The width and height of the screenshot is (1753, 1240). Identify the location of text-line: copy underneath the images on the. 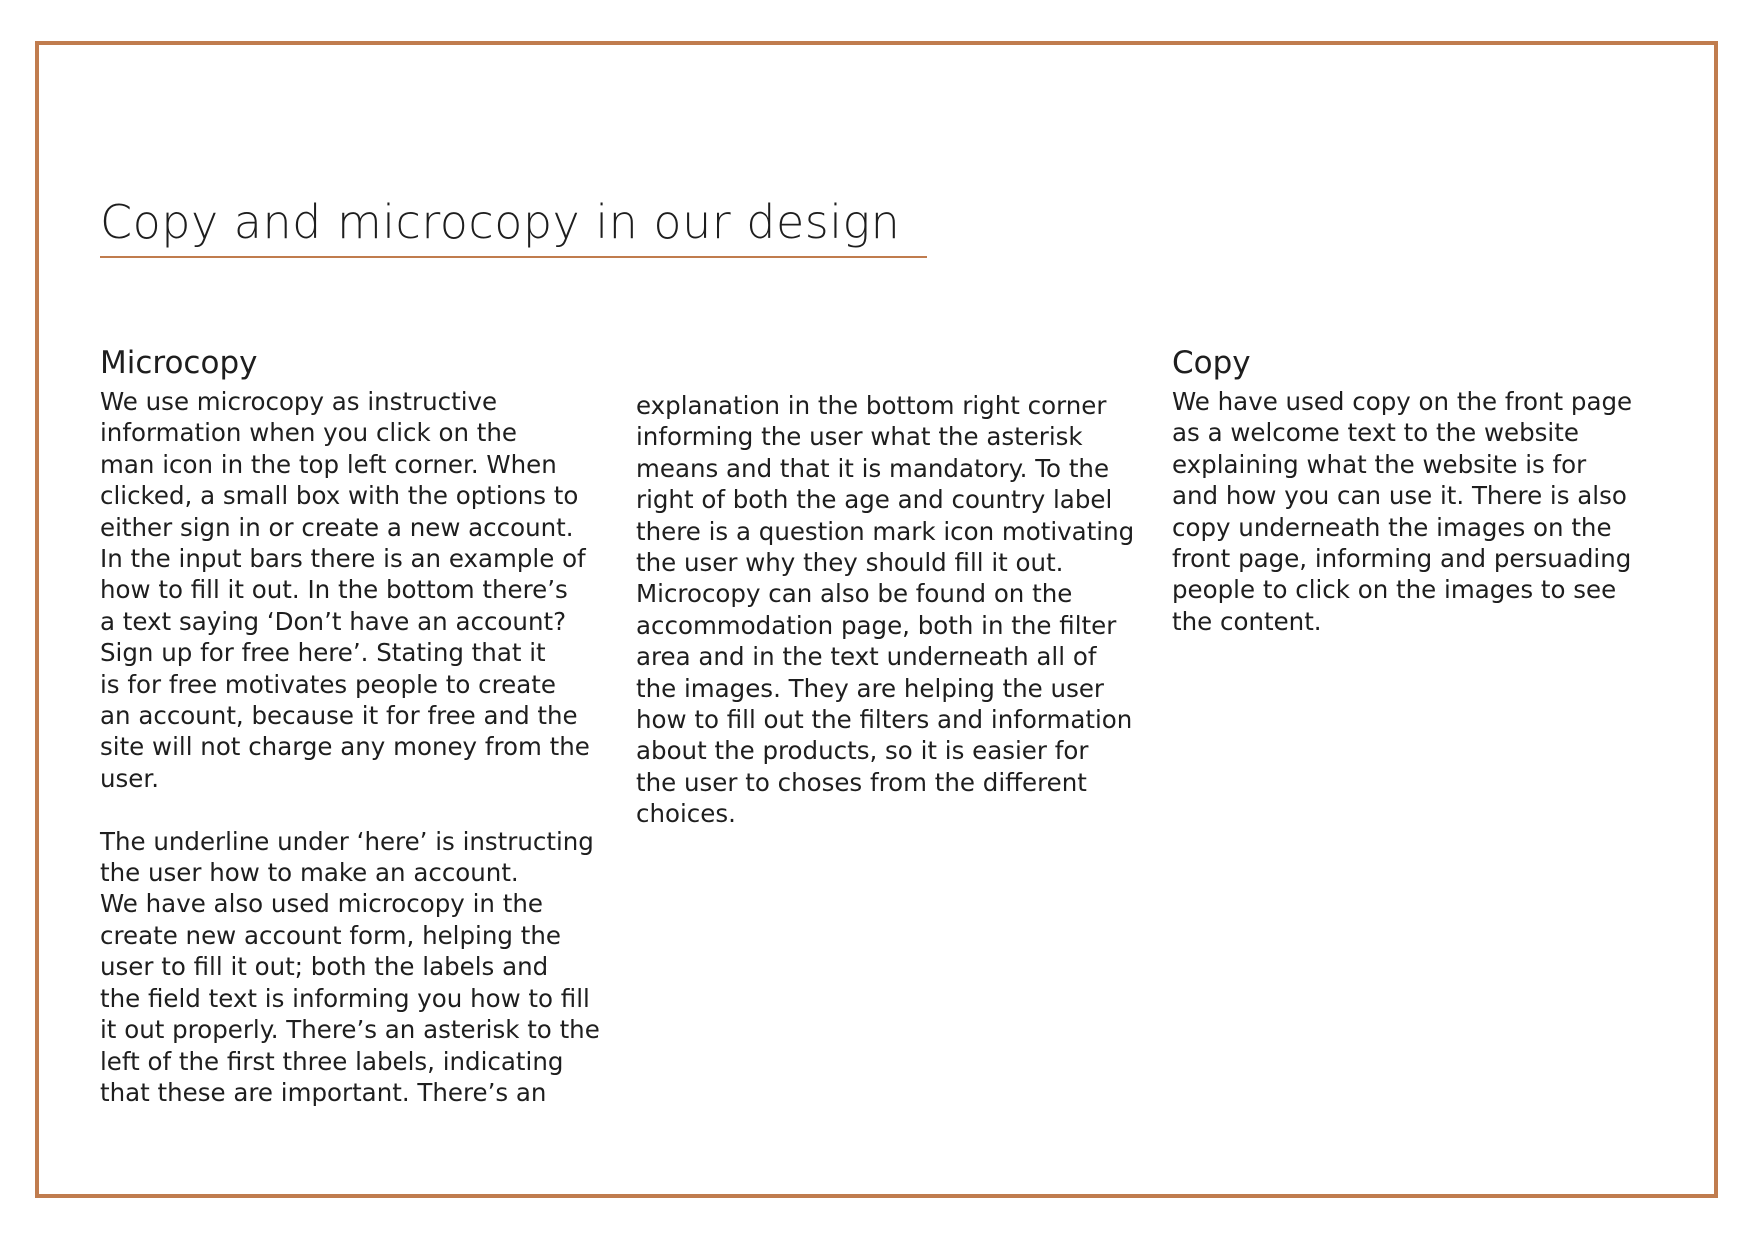
(1392, 527).